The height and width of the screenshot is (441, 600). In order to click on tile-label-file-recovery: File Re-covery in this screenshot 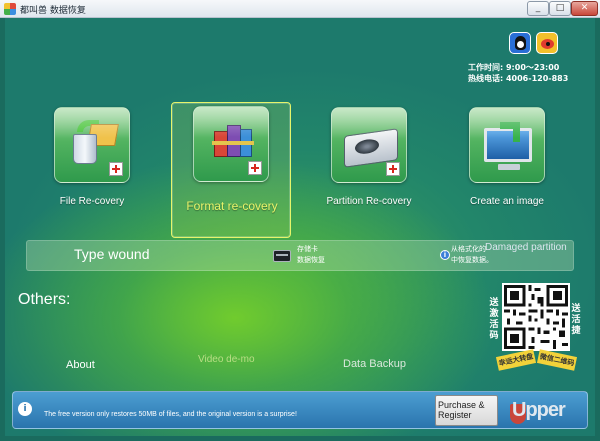, I will do `click(92, 201)`.